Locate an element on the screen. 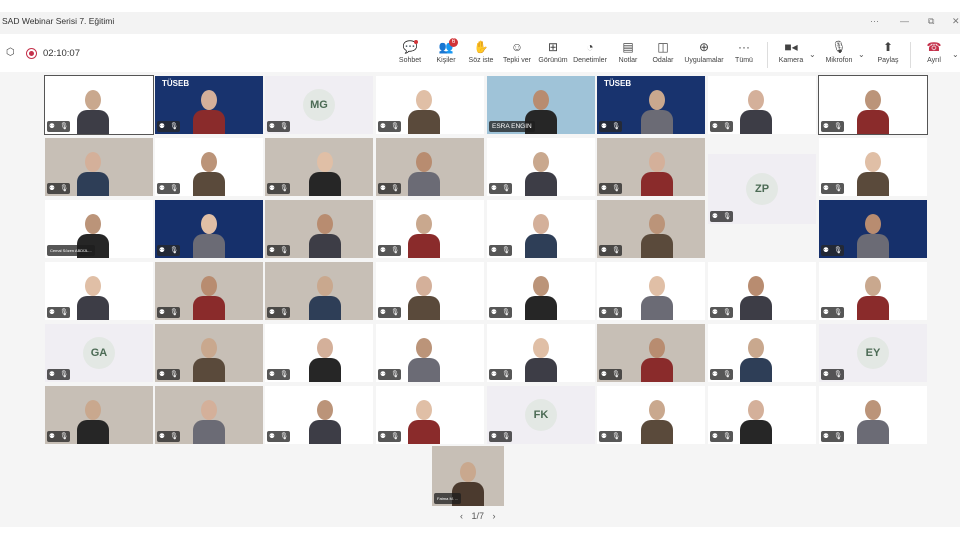  maximize-button: ⧉ is located at coordinates (931, 21).